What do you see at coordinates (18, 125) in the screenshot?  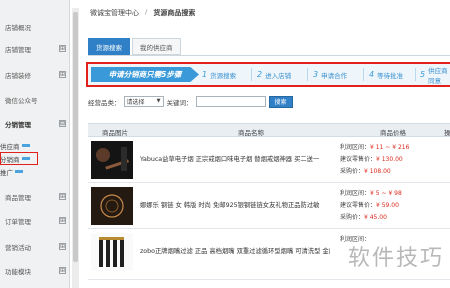 I see `sidebar-item-label: 分销管理` at bounding box center [18, 125].